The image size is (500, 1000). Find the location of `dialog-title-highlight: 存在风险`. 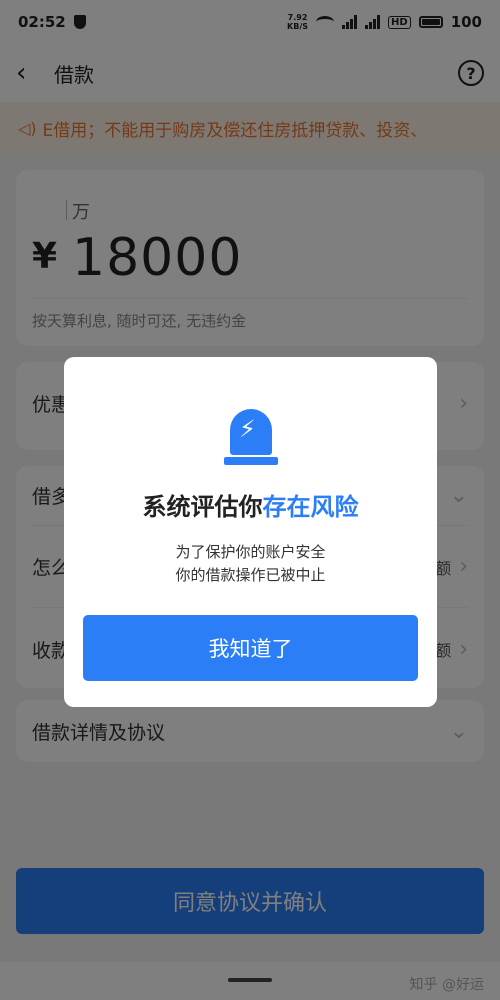

dialog-title-highlight: 存在风险 is located at coordinates (310, 507).